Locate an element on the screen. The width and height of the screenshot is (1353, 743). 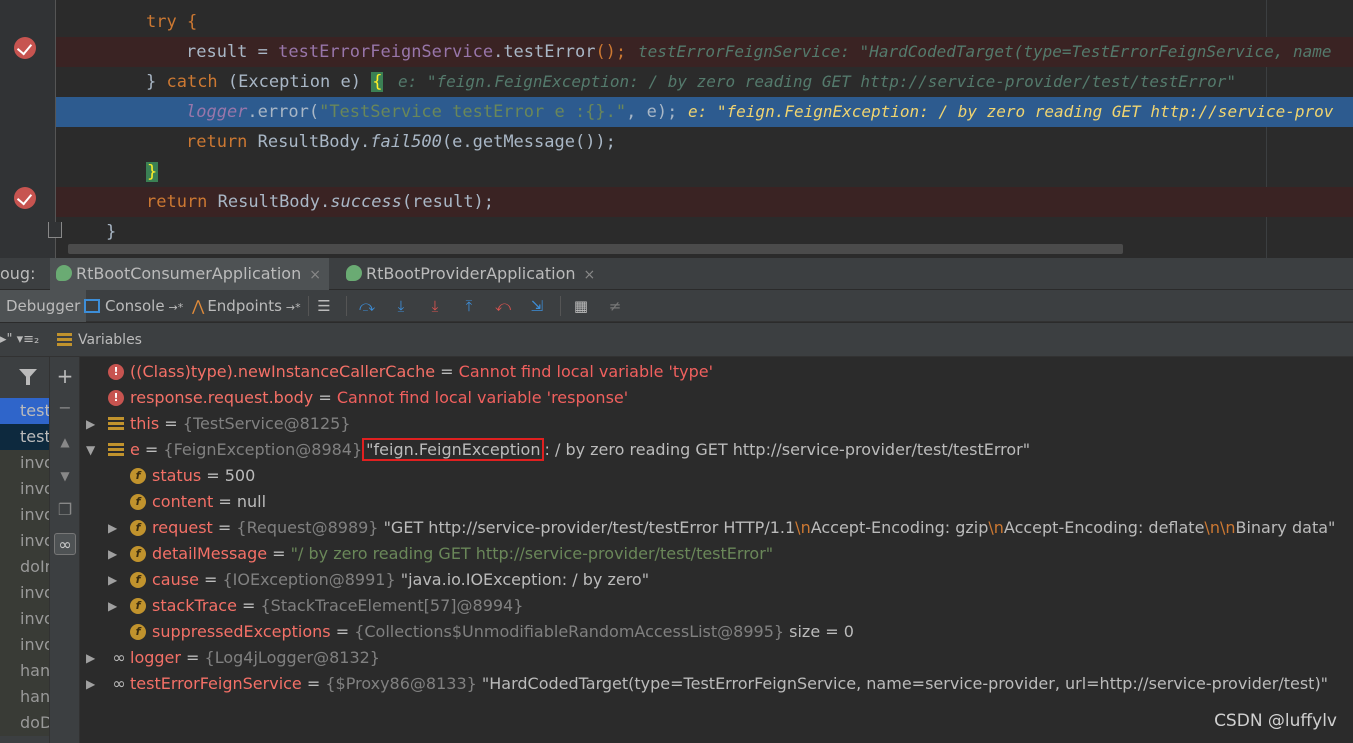
frames-header: ▸" ▾≡₂ is located at coordinates (25, 340).